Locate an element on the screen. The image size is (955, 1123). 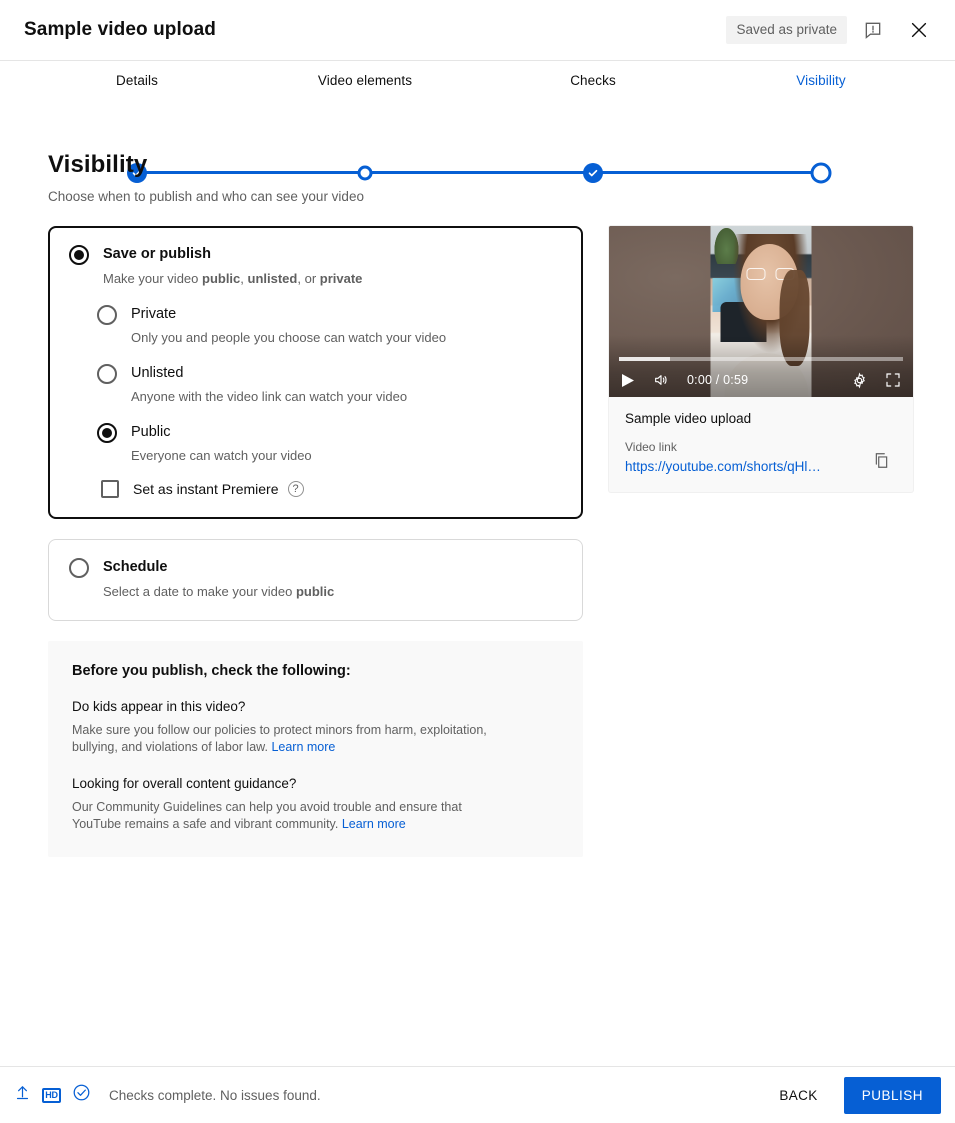
feedback-exclamation-icon is located at coordinates (873, 30).